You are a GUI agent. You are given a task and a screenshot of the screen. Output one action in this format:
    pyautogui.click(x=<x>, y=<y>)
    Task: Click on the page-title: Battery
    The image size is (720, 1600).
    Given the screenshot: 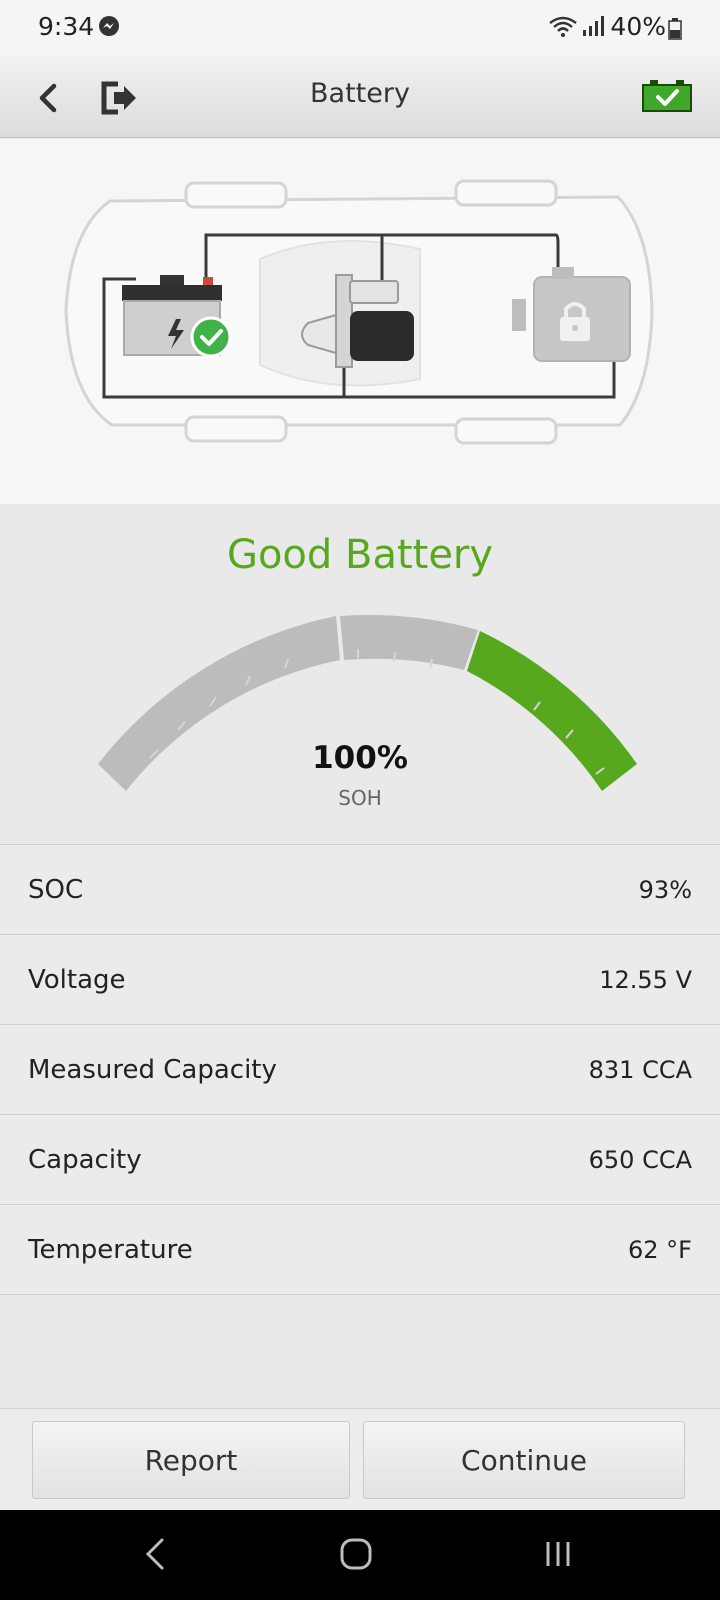 What is the action you would take?
    pyautogui.click(x=360, y=93)
    